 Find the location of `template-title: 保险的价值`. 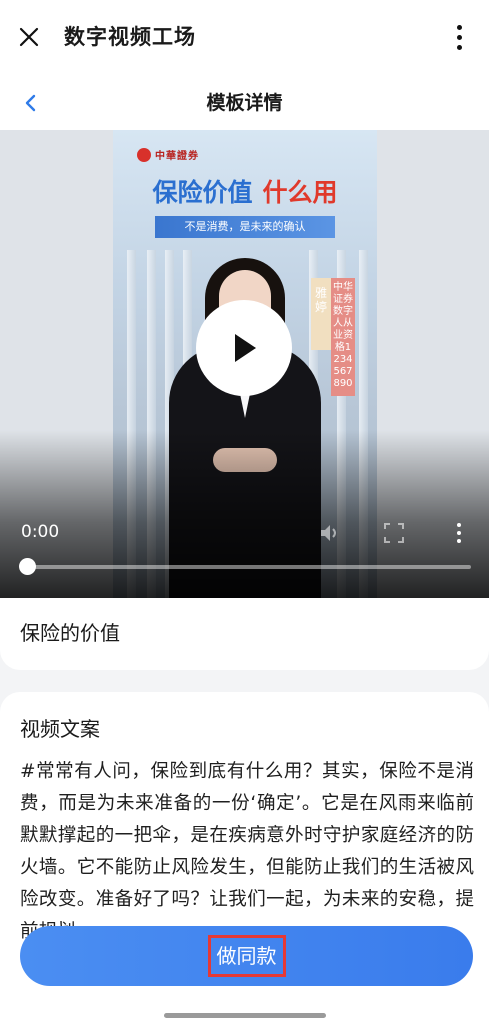

template-title: 保险的价值 is located at coordinates (70, 633).